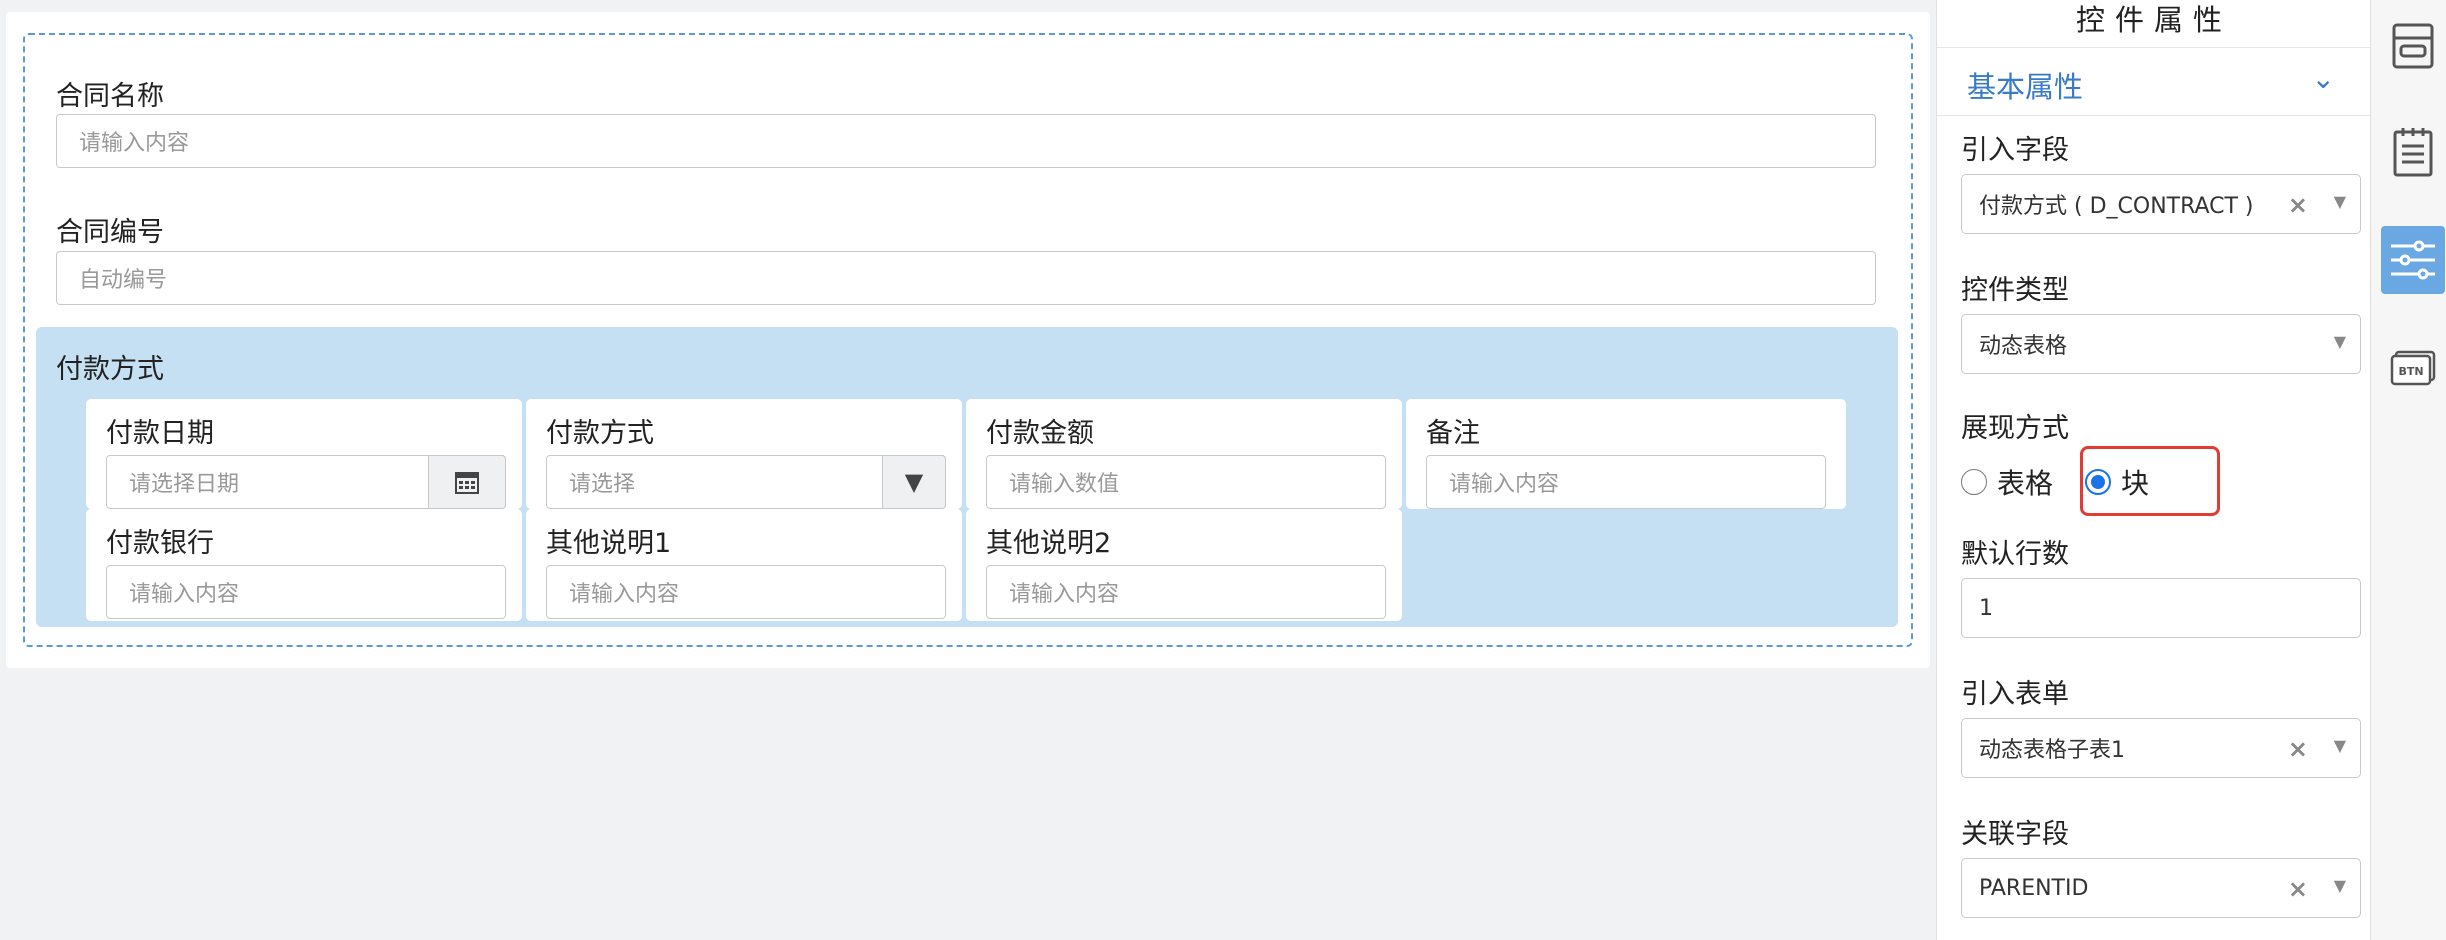  I want to click on contract-name-label: 合同名称, so click(110, 96).